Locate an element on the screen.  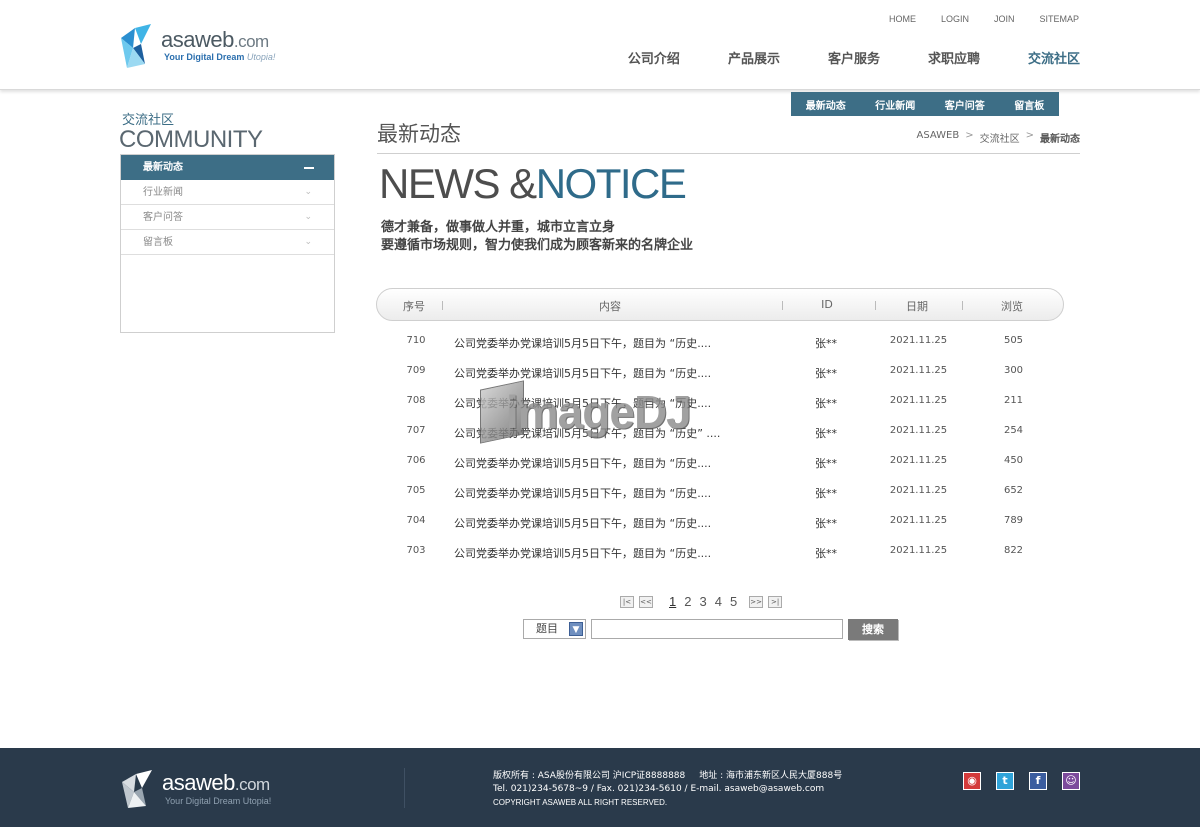
nav-item-jobs: 求职应聘 is located at coordinates (954, 57).